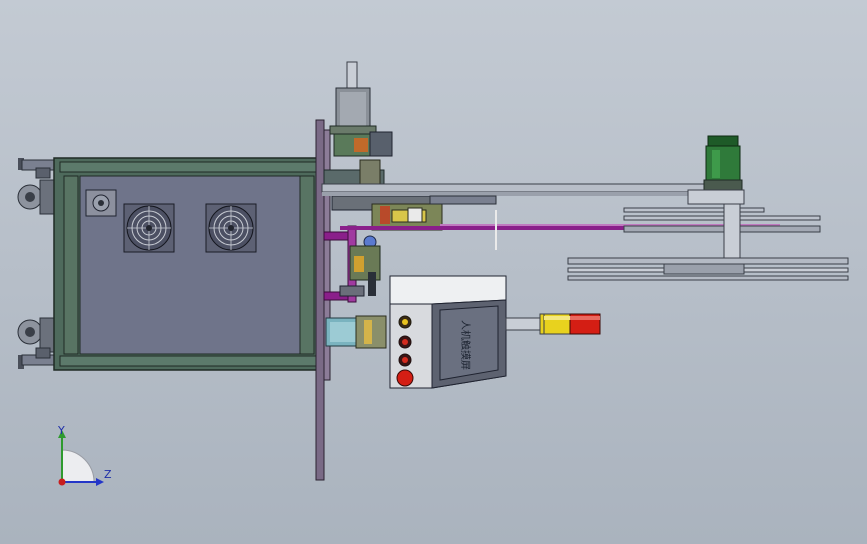  What do you see at coordinates (356, 332) in the screenshot?
I see `teal-shaft` at bounding box center [356, 332].